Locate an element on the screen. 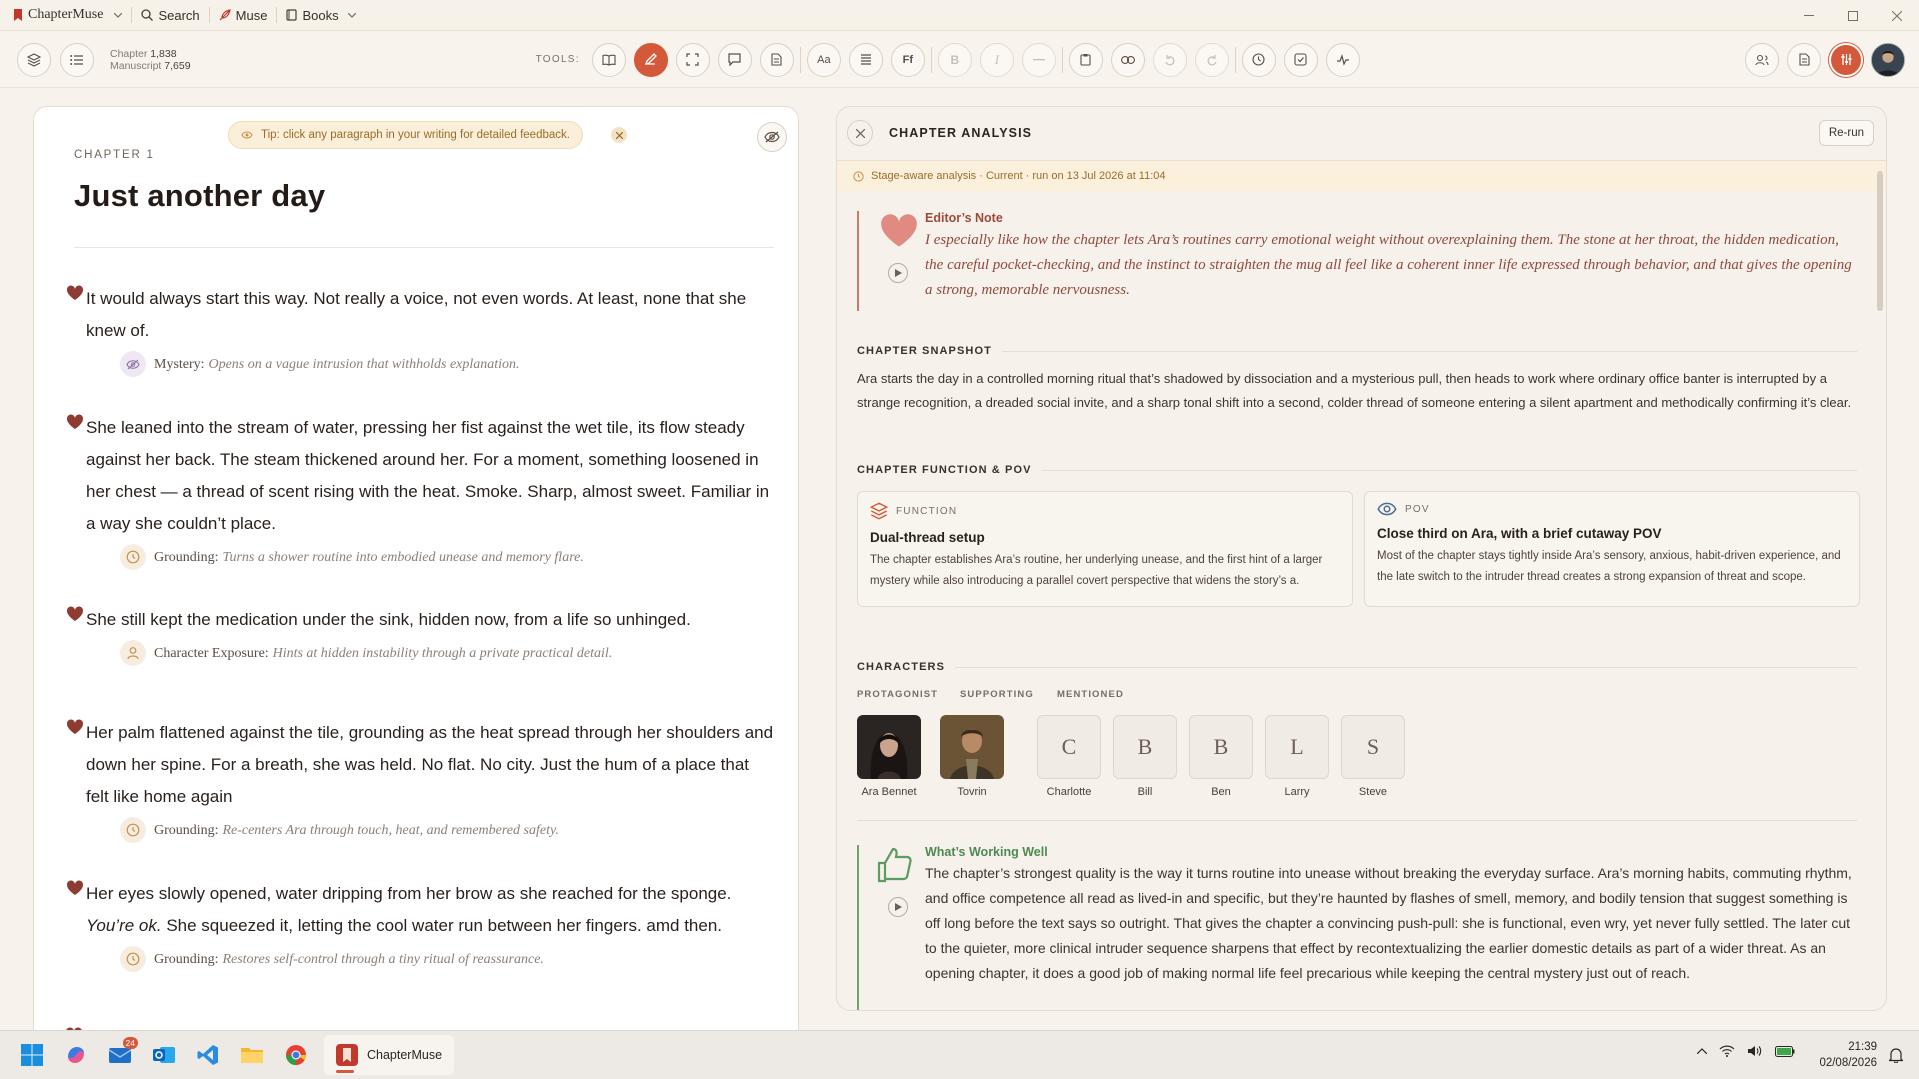 The height and width of the screenshot is (1079, 1919). system-tray is located at coordinates (1746, 1051).